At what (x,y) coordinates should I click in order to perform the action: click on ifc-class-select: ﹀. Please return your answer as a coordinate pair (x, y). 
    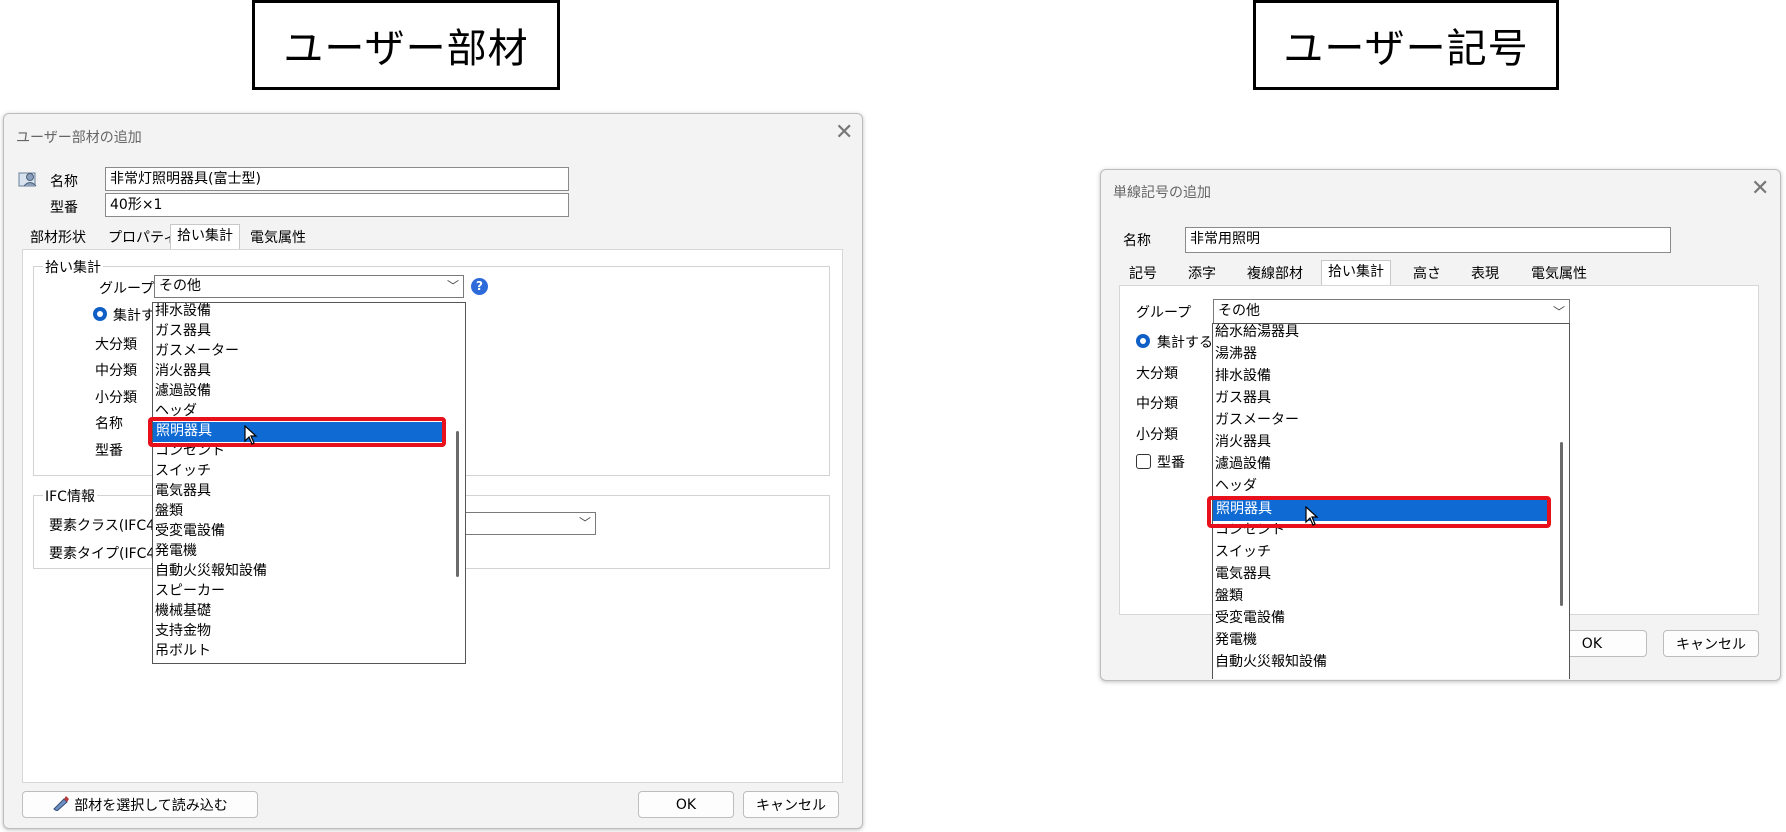
    Looking at the image, I should click on (530, 523).